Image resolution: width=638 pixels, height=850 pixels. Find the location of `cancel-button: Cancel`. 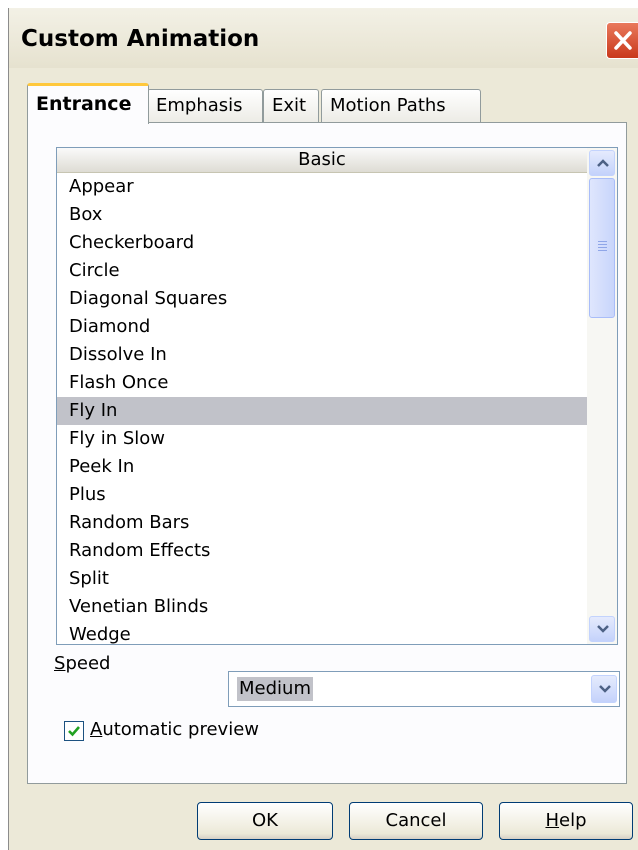

cancel-button: Cancel is located at coordinates (416, 821).